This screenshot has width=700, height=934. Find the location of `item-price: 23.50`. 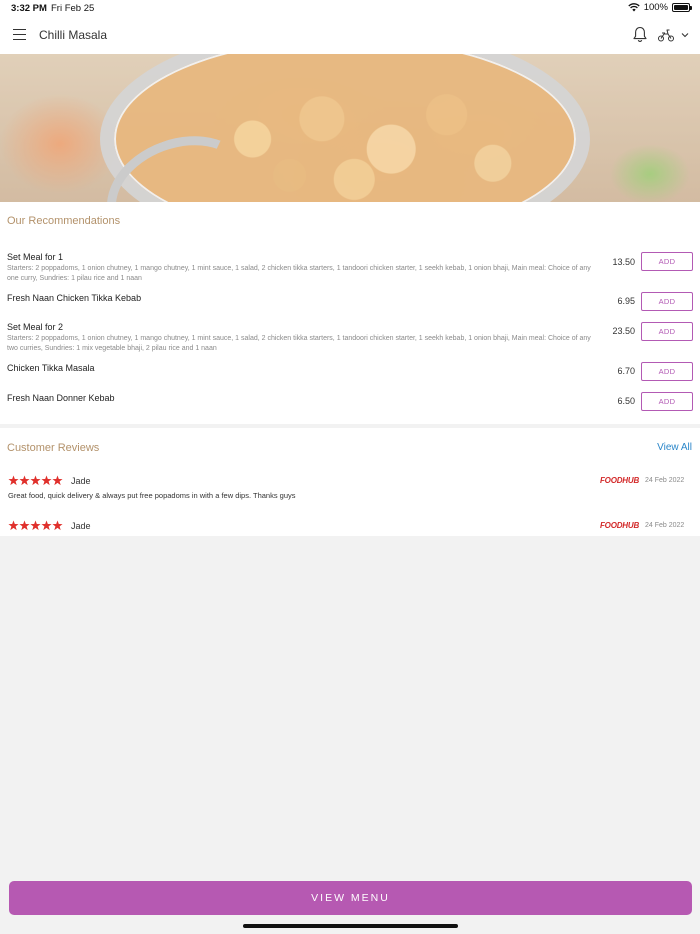

item-price: 23.50 is located at coordinates (623, 331).